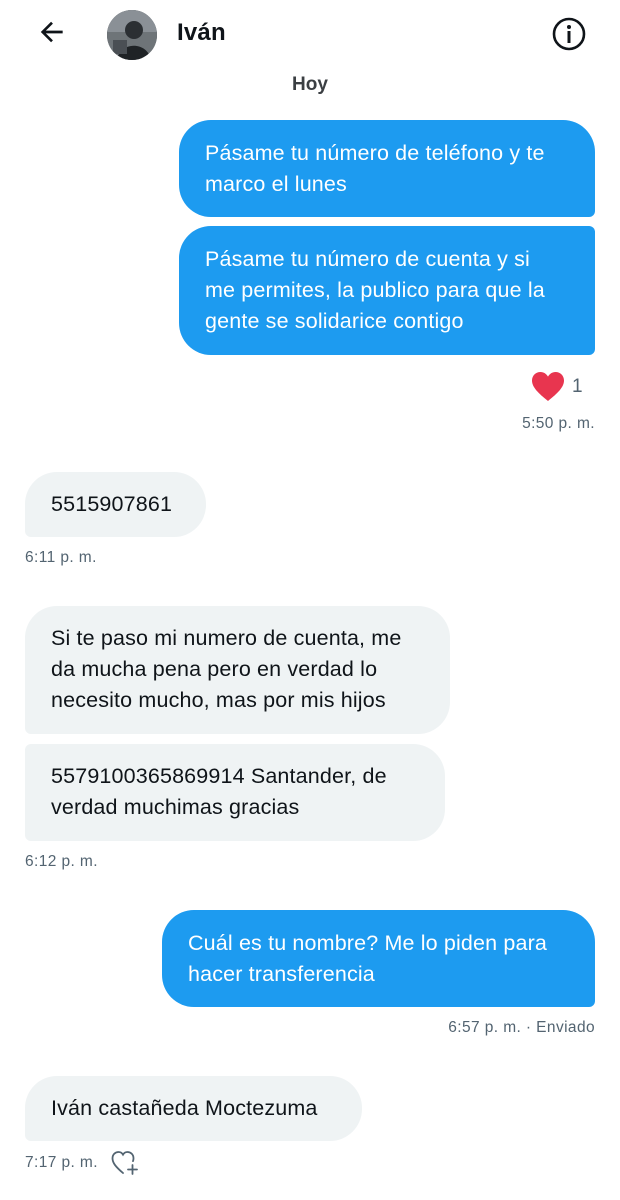 This screenshot has height=1200, width=620. I want to click on reaction-count: 1, so click(577, 386).